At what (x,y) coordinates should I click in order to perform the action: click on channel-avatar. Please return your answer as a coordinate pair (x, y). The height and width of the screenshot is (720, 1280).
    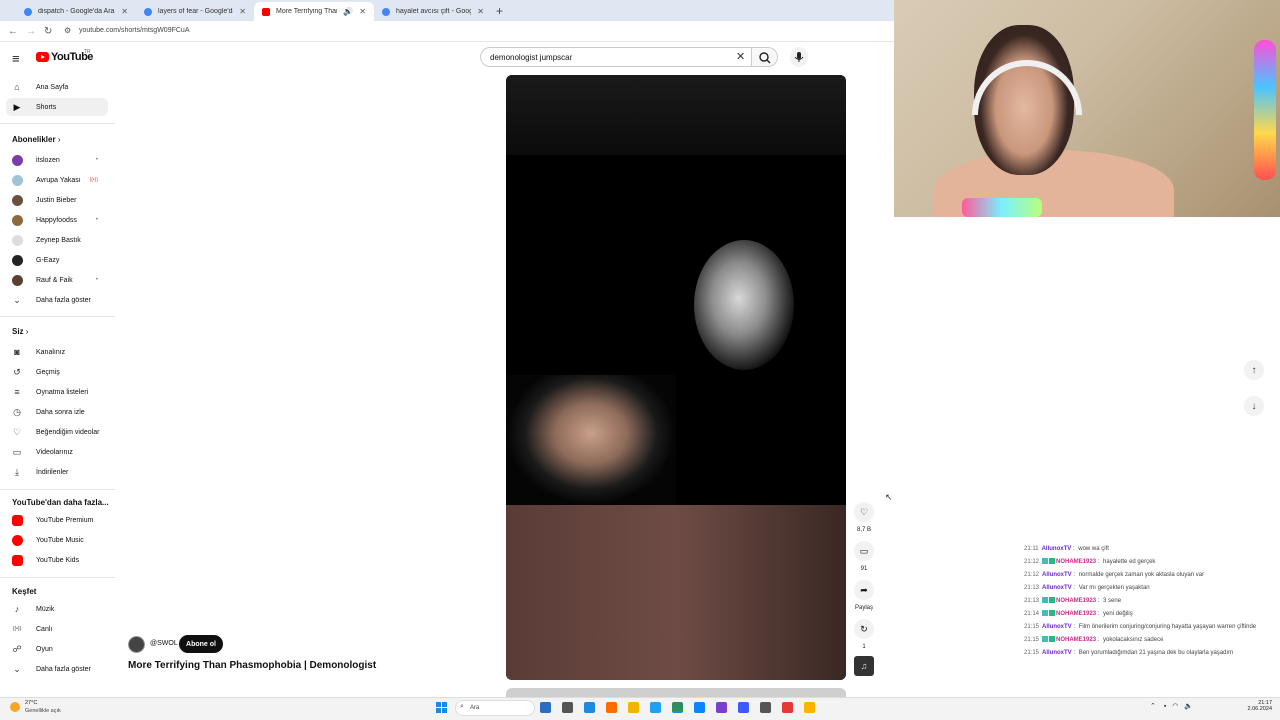
    Looking at the image, I should click on (136, 644).